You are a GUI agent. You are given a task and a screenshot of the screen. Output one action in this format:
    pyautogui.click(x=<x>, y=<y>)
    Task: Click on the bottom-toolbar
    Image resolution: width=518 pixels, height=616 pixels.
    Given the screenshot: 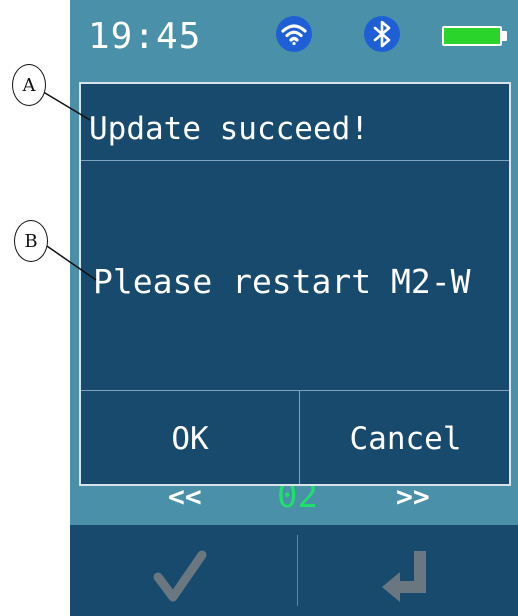 What is the action you would take?
    pyautogui.click(x=294, y=570)
    